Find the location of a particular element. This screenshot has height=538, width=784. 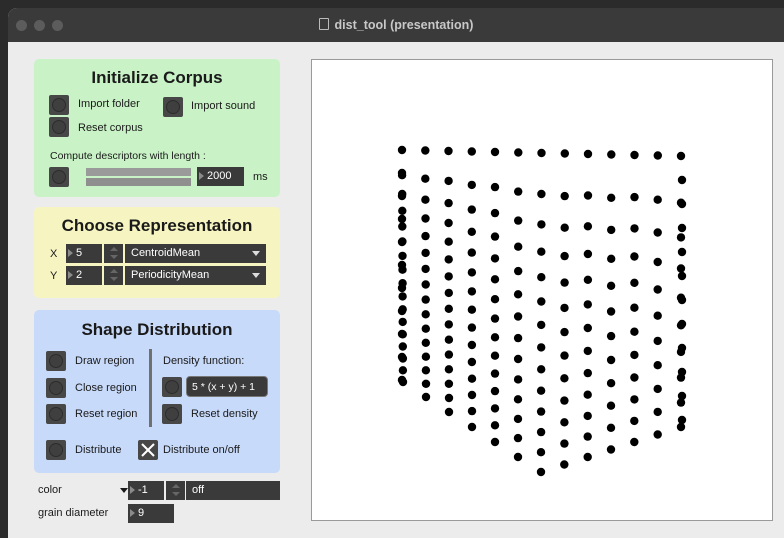

x-descriptor-value: CentroidMean is located at coordinates (166, 253).